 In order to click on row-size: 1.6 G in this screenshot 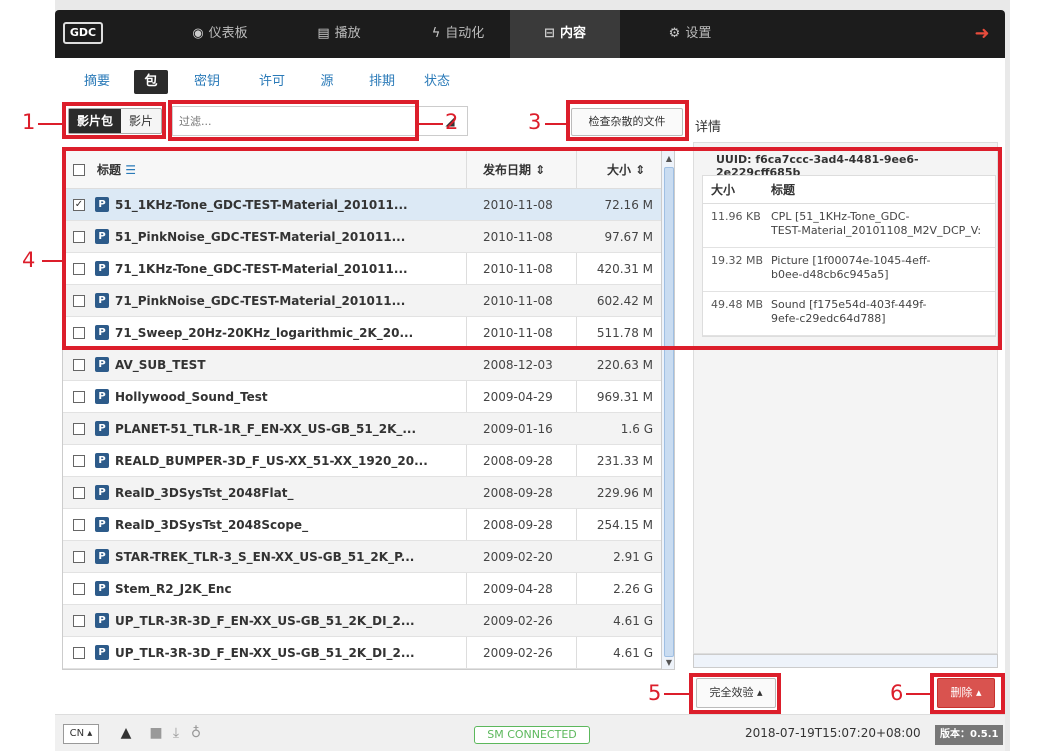, I will do `click(636, 429)`.